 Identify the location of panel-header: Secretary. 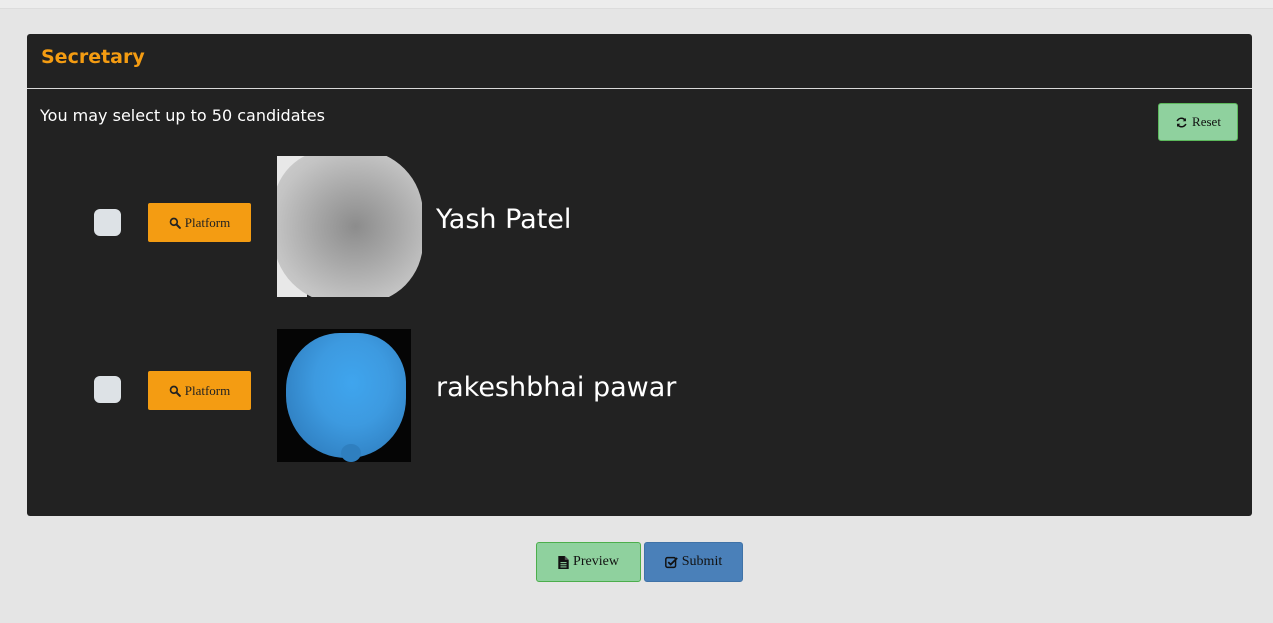
(639, 61).